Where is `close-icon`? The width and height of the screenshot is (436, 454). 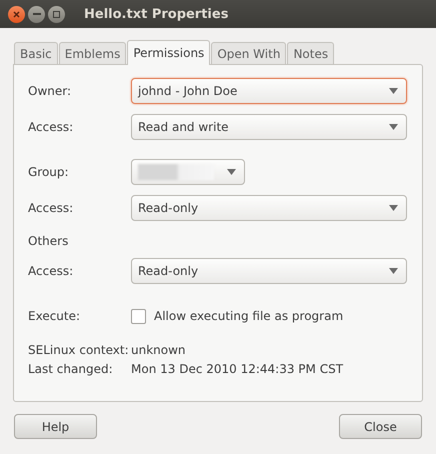
close-icon is located at coordinates (16, 14).